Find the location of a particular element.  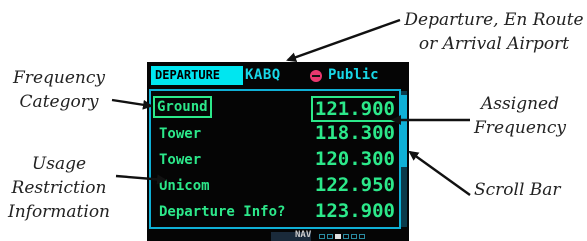

arrow-frequency-category is located at coordinates (132, 104).